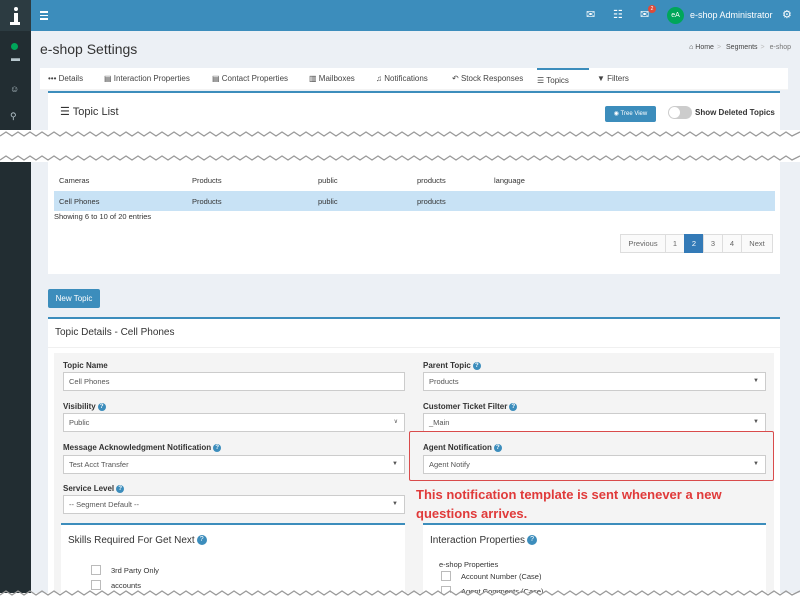 The height and width of the screenshot is (598, 800). I want to click on show-deleted-toggle, so click(680, 112).